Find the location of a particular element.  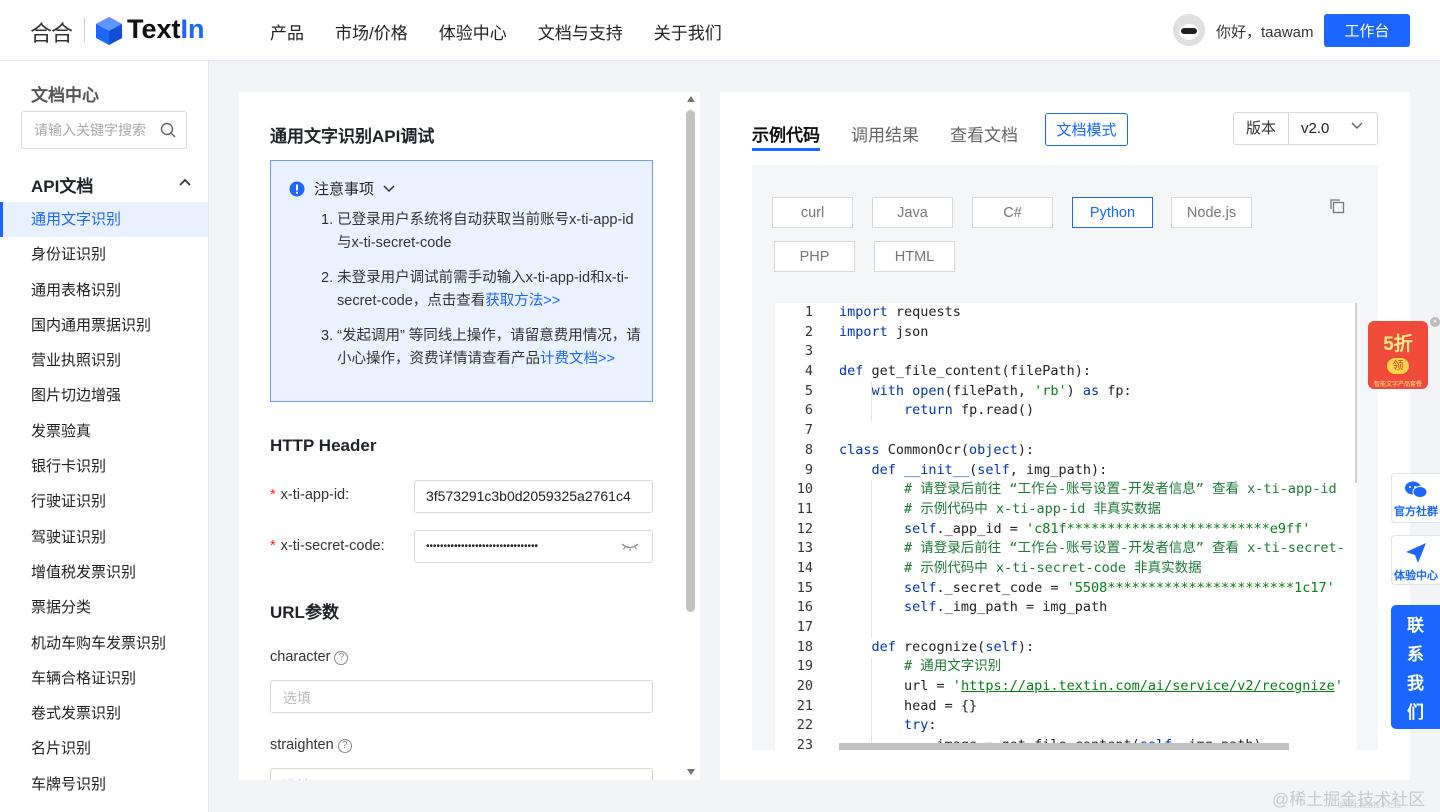

code-tabs: 示例代码 调用结果 查看文档 is located at coordinates (885, 136).